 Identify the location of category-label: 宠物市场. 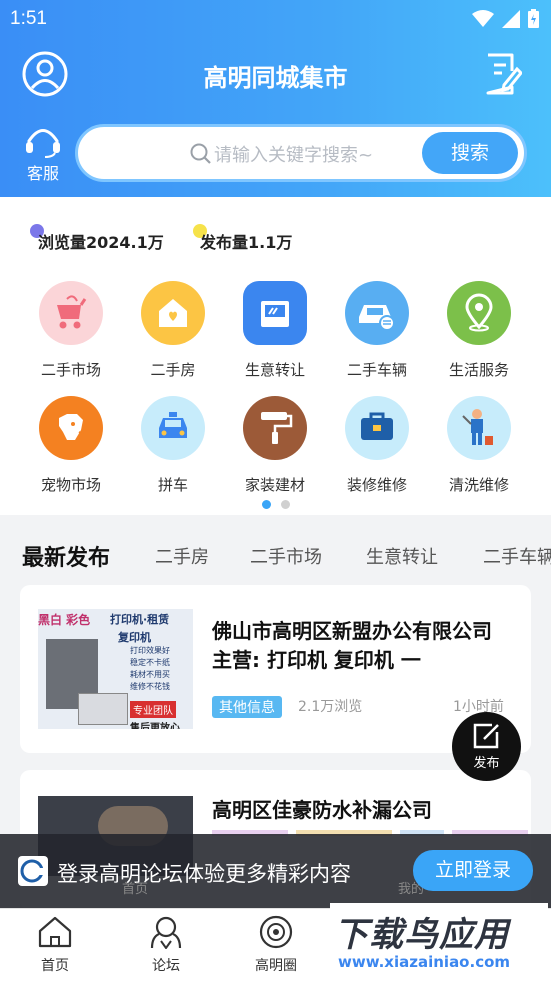
(70, 485).